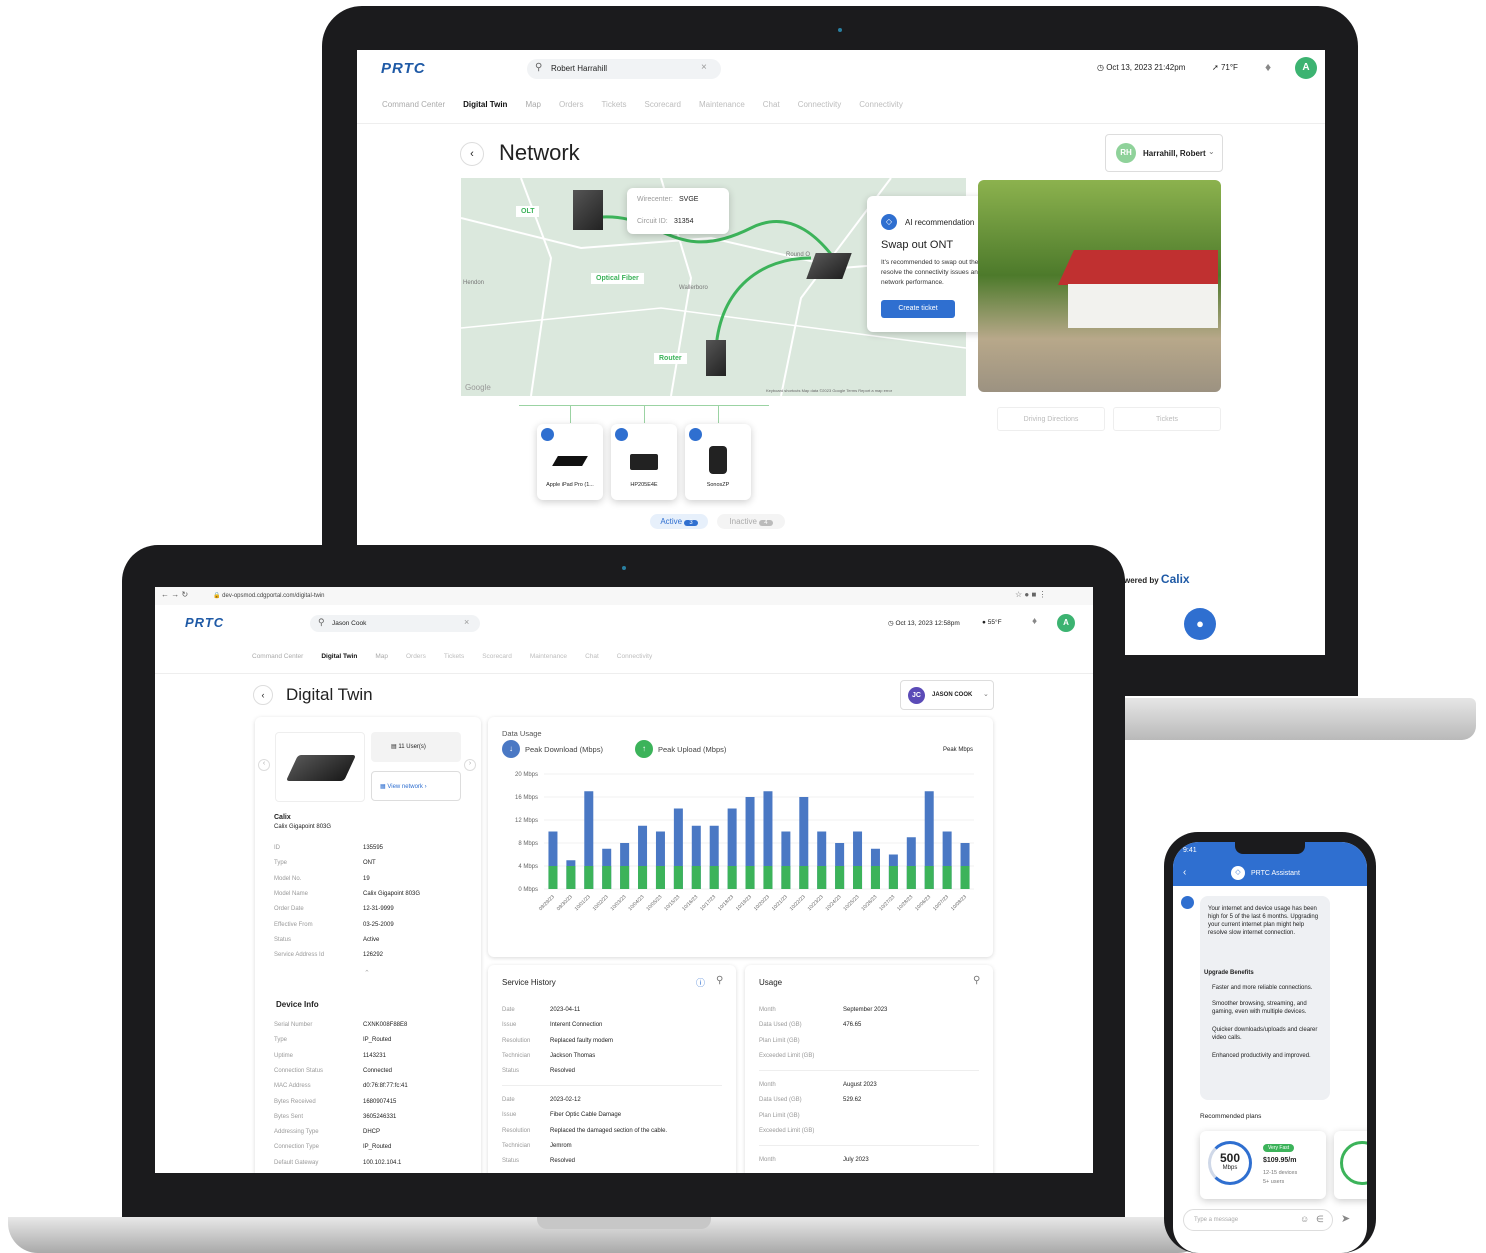  What do you see at coordinates (470, 765) in the screenshot?
I see `next-image-icon: ›` at bounding box center [470, 765].